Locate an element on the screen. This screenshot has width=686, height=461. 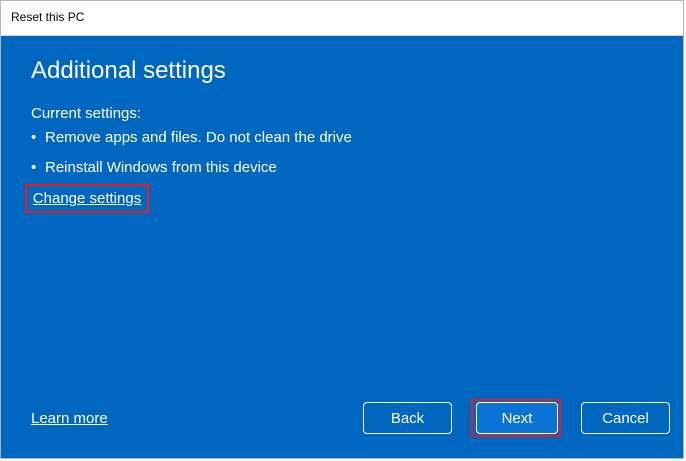
setting-item-text: Reinstall Windows from this device is located at coordinates (161, 167).